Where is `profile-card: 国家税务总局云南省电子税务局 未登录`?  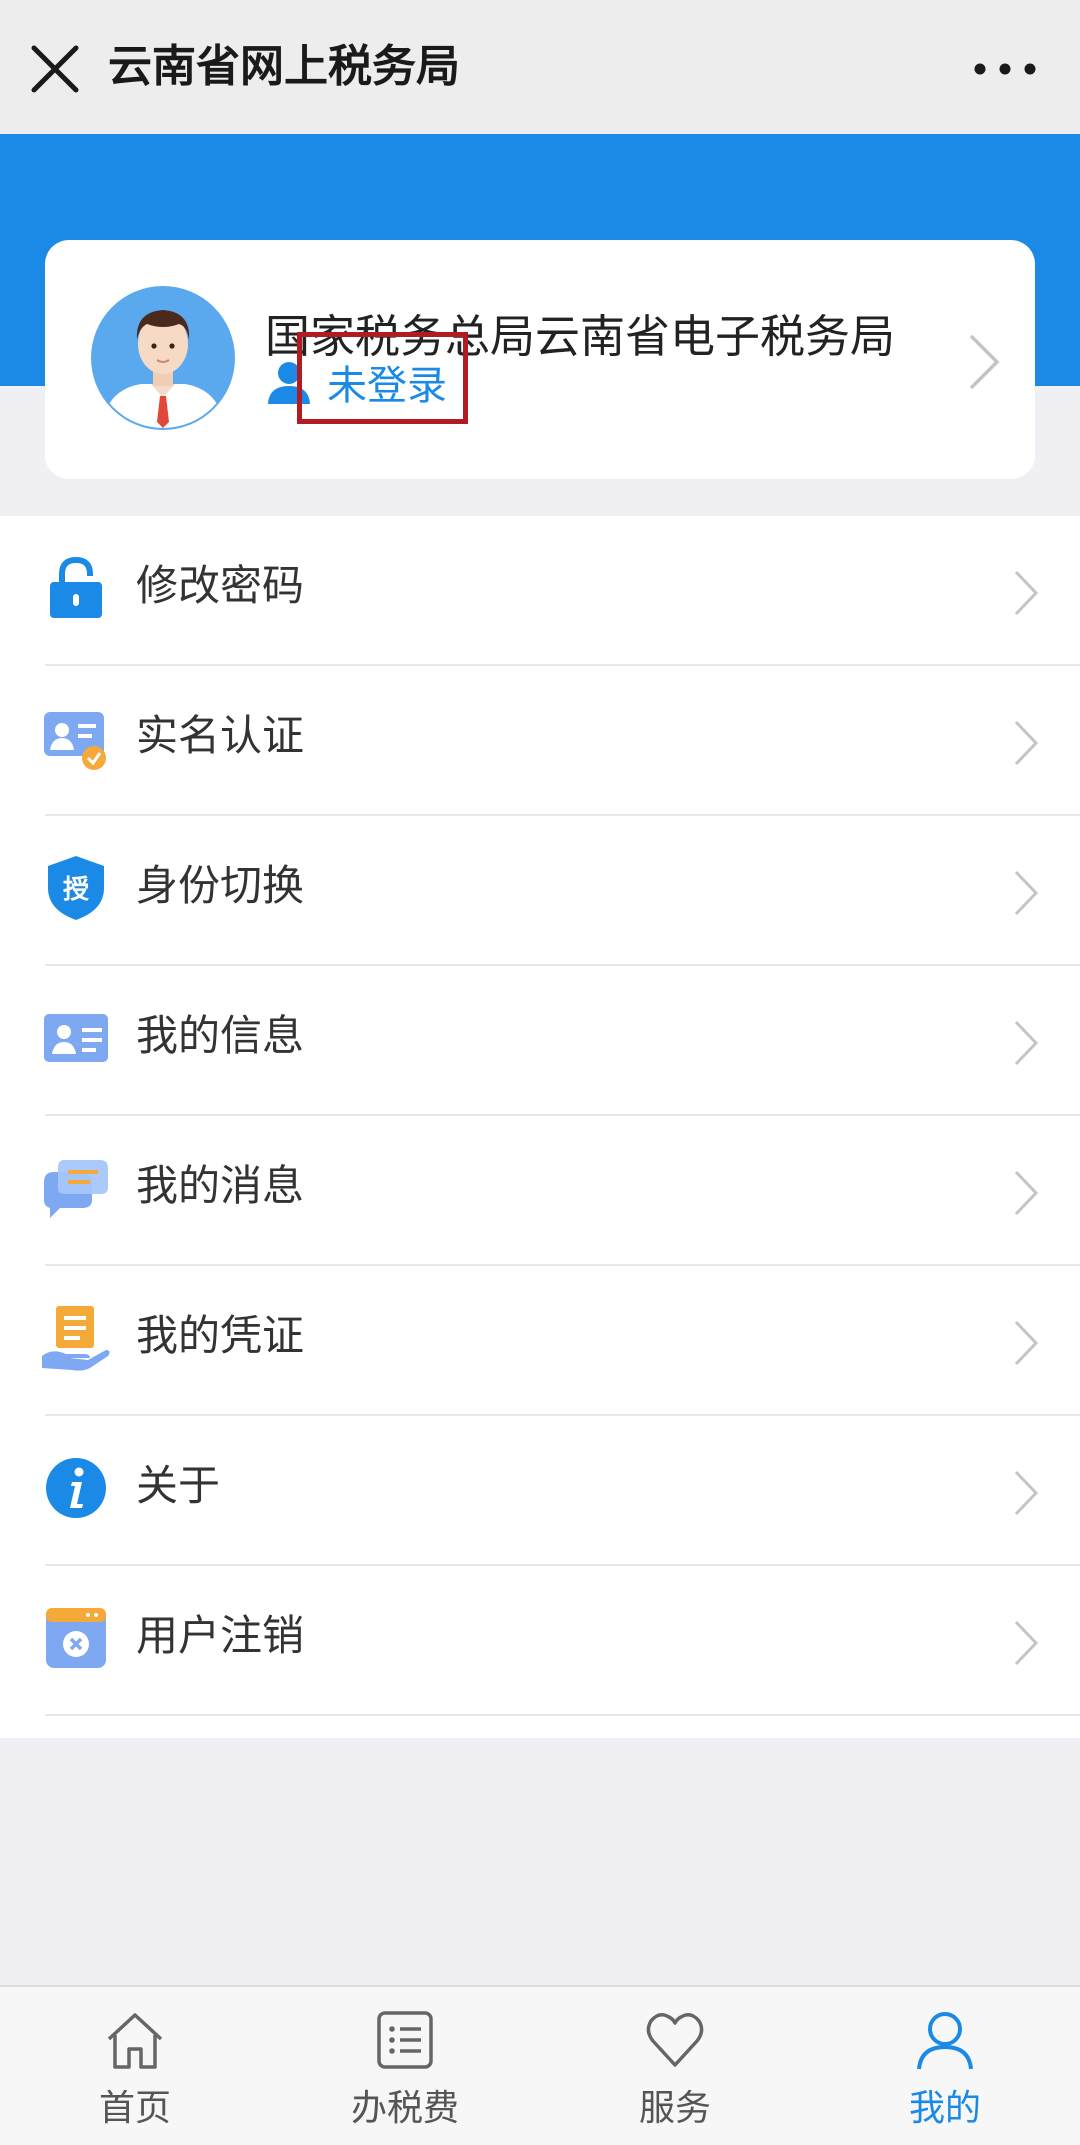
profile-card: 国家税务总局云南省电子税务局 未登录 is located at coordinates (540, 359).